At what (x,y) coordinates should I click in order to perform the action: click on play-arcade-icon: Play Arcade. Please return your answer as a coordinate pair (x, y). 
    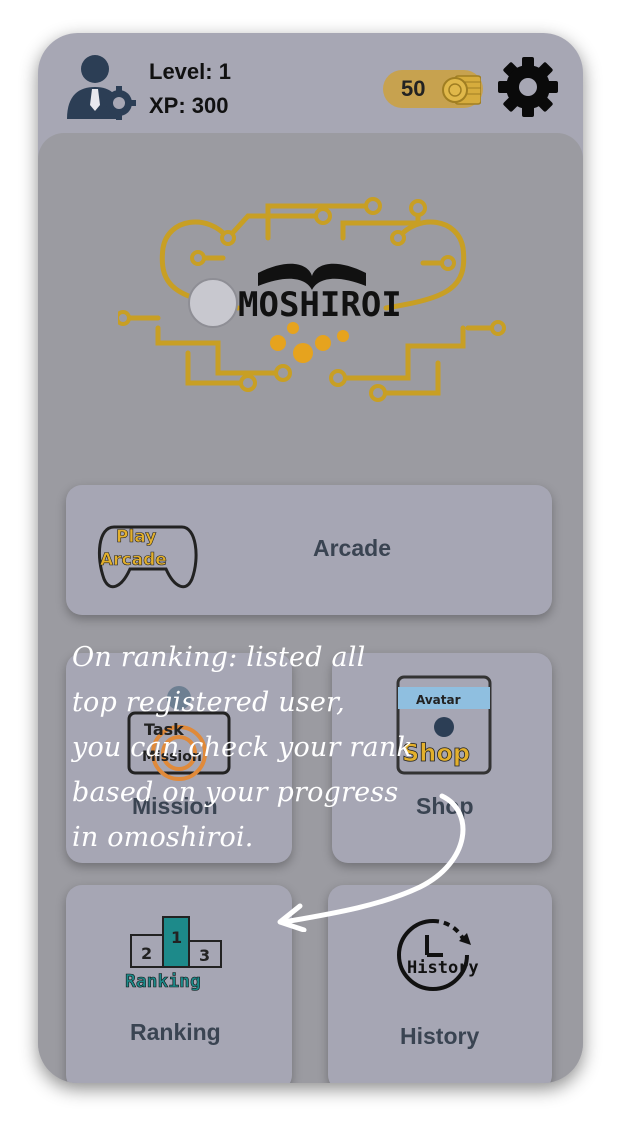
    Looking at the image, I should click on (147, 557).